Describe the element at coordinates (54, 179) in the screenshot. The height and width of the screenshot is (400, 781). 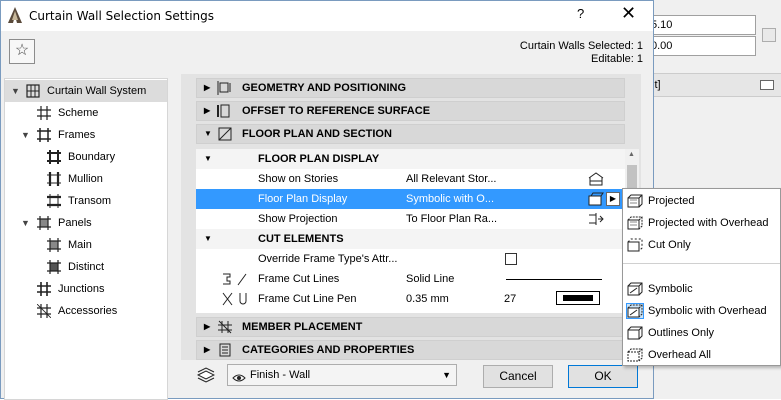
I see `mullion-icon` at that location.